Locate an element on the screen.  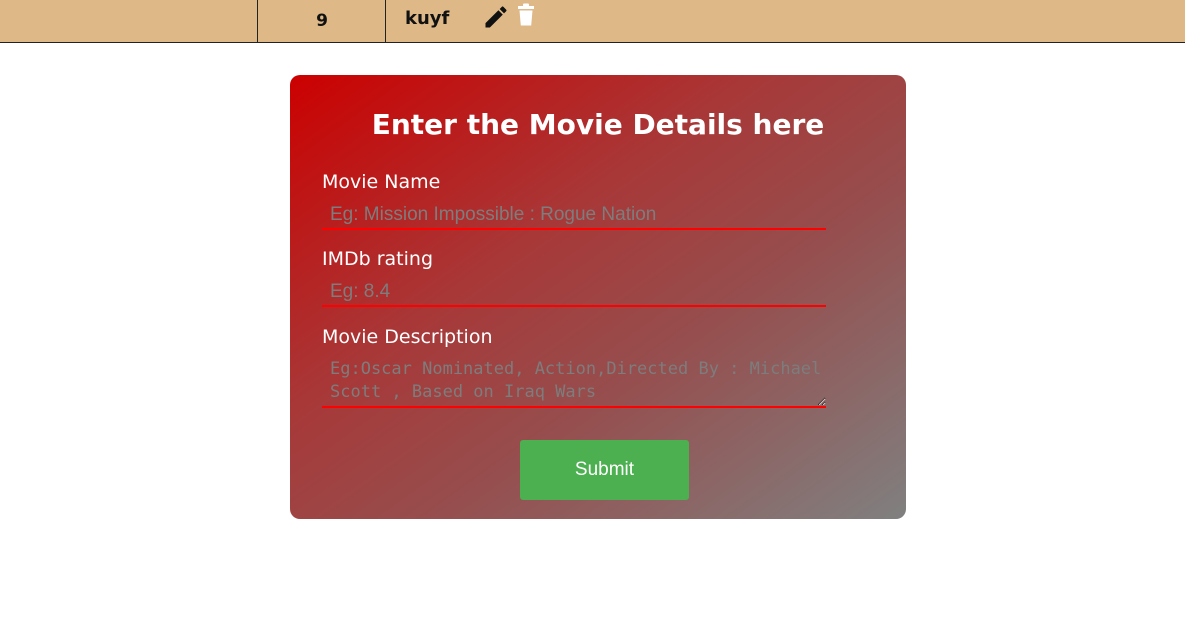
imdb-rating-input is located at coordinates (574, 293).